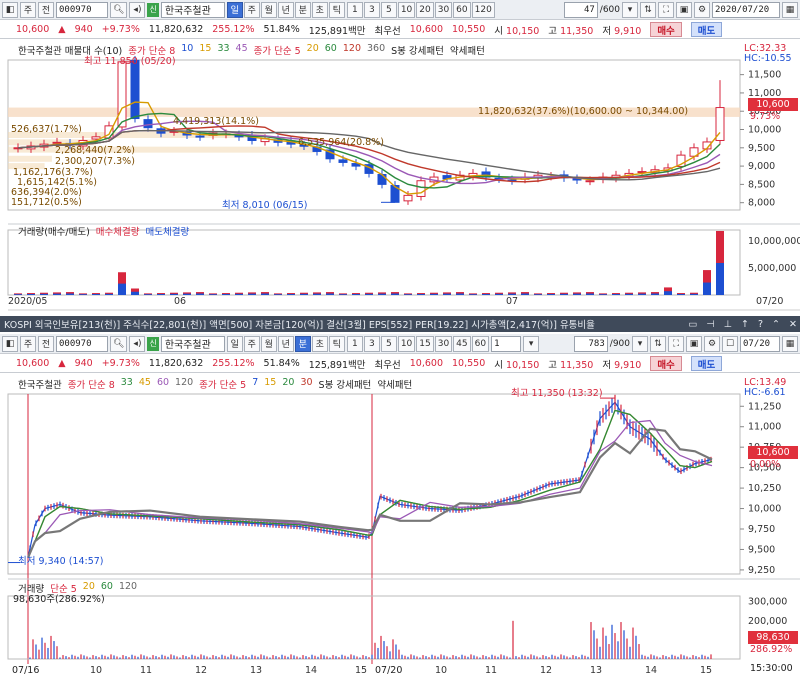  What do you see at coordinates (319, 343) in the screenshot?
I see `period-tab-2-5: 초` at bounding box center [319, 343].